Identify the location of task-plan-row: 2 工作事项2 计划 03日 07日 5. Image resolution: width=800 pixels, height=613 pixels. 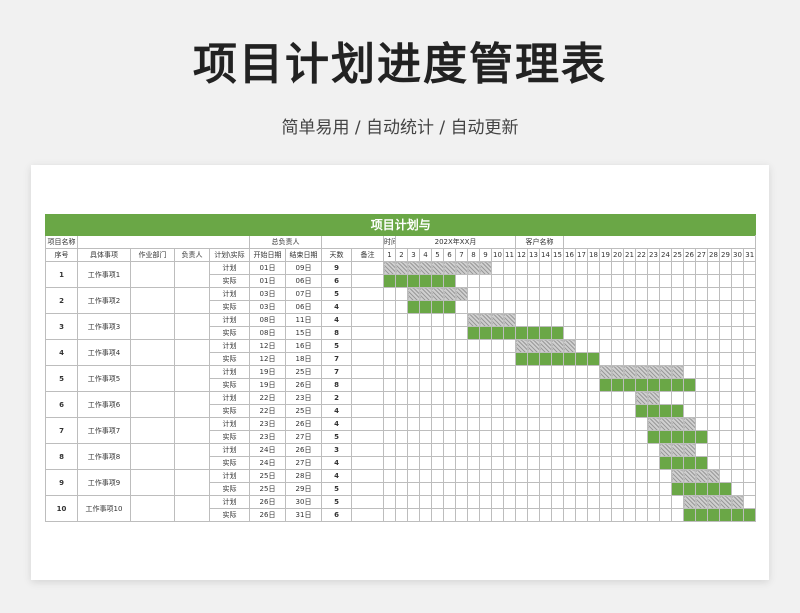
(401, 300).